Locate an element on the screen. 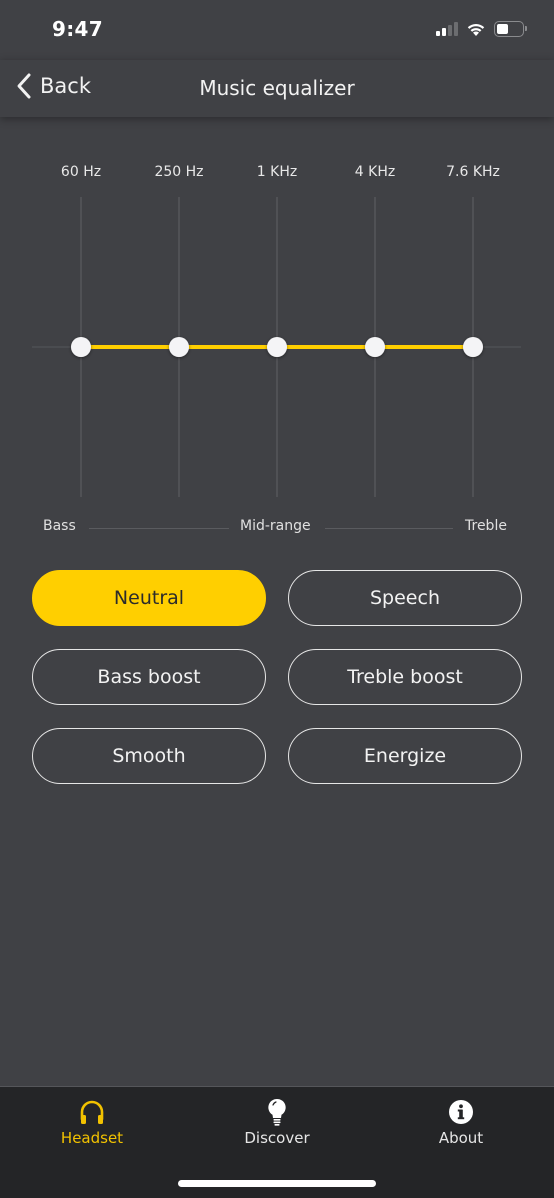 Image resolution: width=554 pixels, height=1198 pixels. preset-bass-boost-button: Bass boost is located at coordinates (149, 677).